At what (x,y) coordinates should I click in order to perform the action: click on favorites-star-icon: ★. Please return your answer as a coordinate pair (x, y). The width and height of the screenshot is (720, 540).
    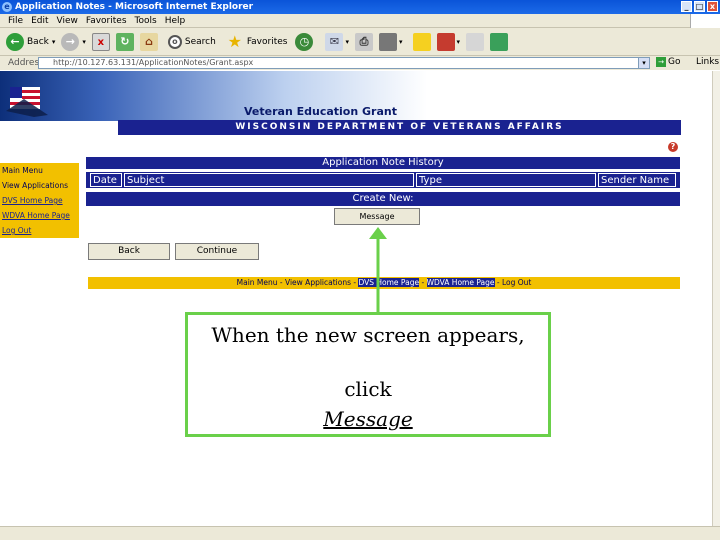
    Looking at the image, I should click on (234, 41).